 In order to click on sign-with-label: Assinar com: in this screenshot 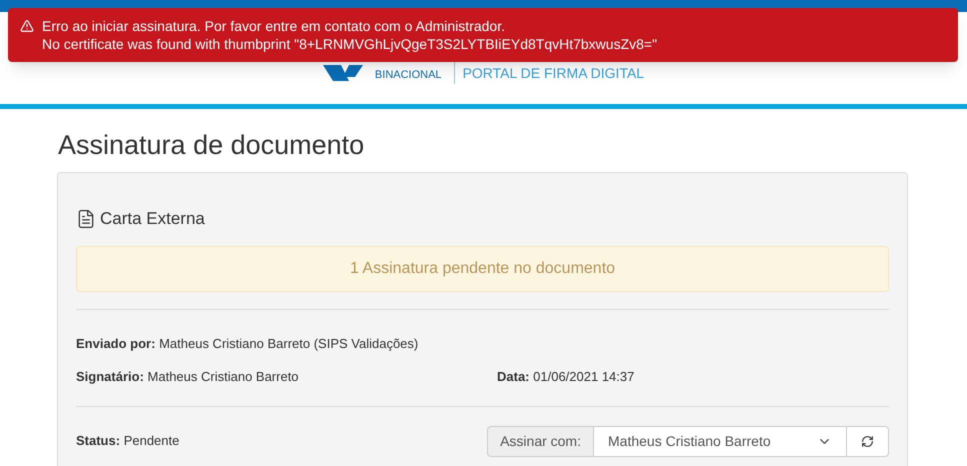, I will do `click(540, 441)`.